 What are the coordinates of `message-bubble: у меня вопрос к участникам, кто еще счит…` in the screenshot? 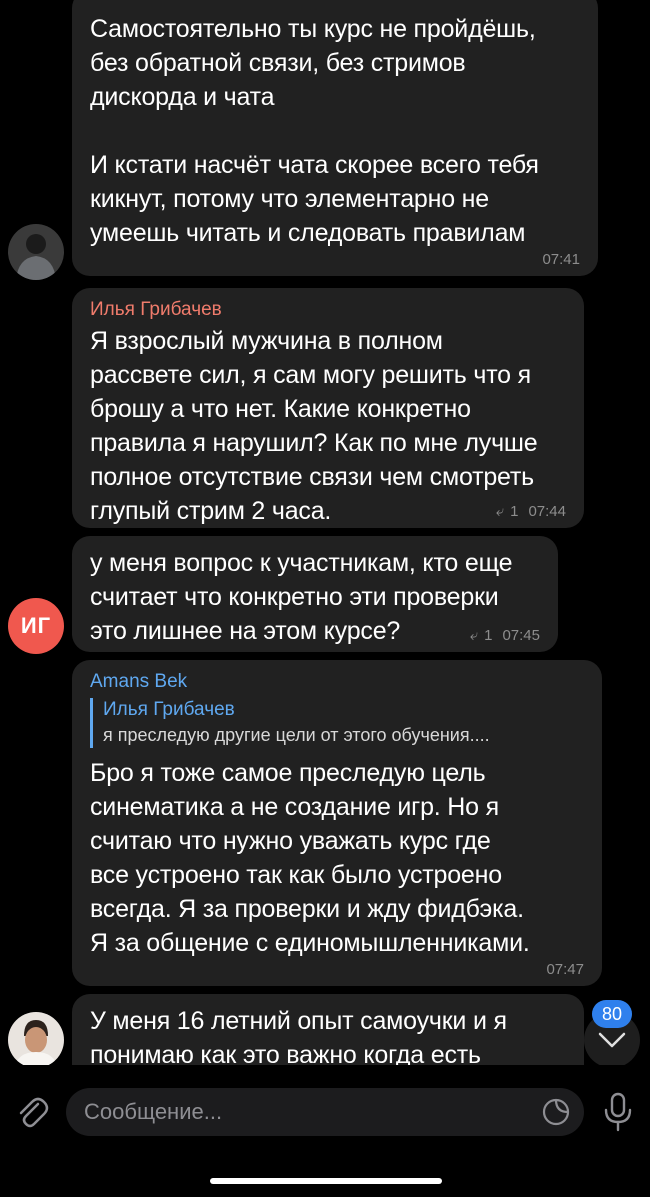 It's located at (315, 594).